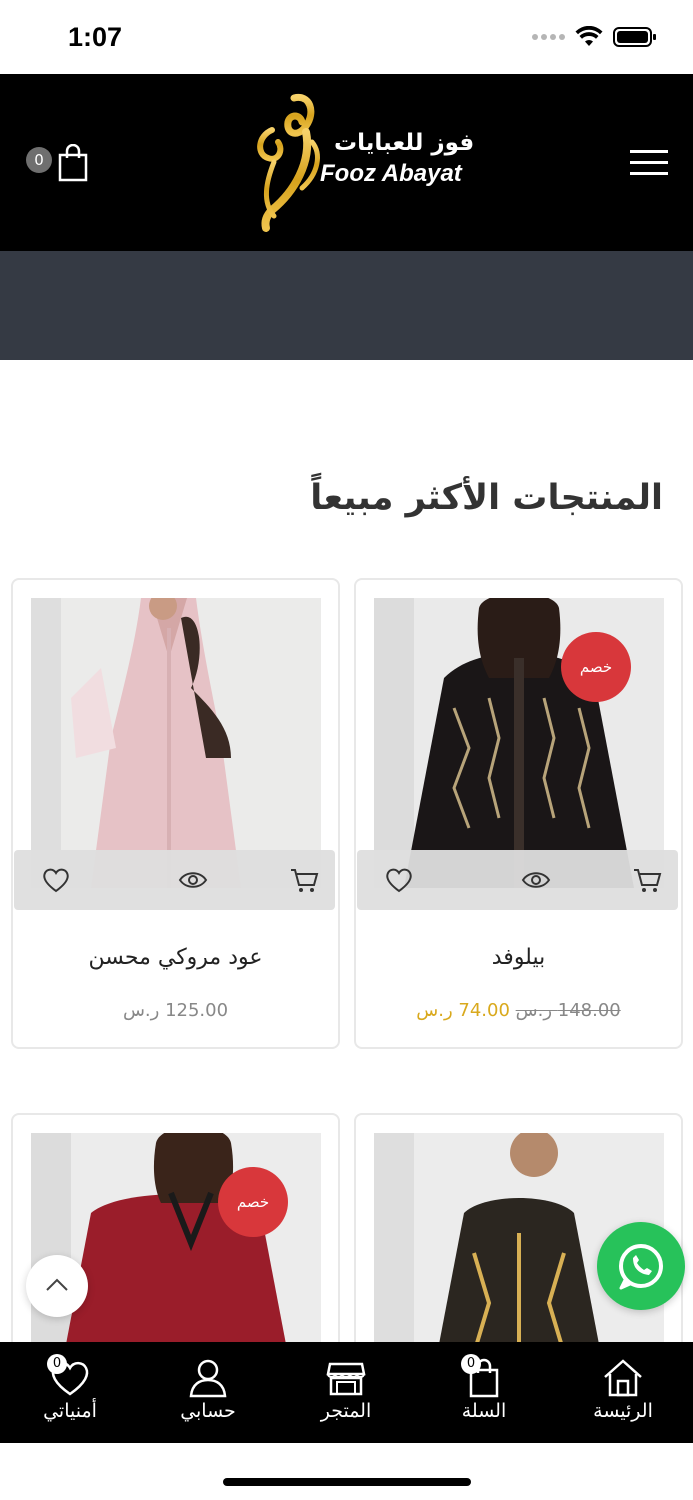 This screenshot has width=693, height=1500. What do you see at coordinates (484, 1392) in the screenshot?
I see `nav-cart: 0 السلة` at bounding box center [484, 1392].